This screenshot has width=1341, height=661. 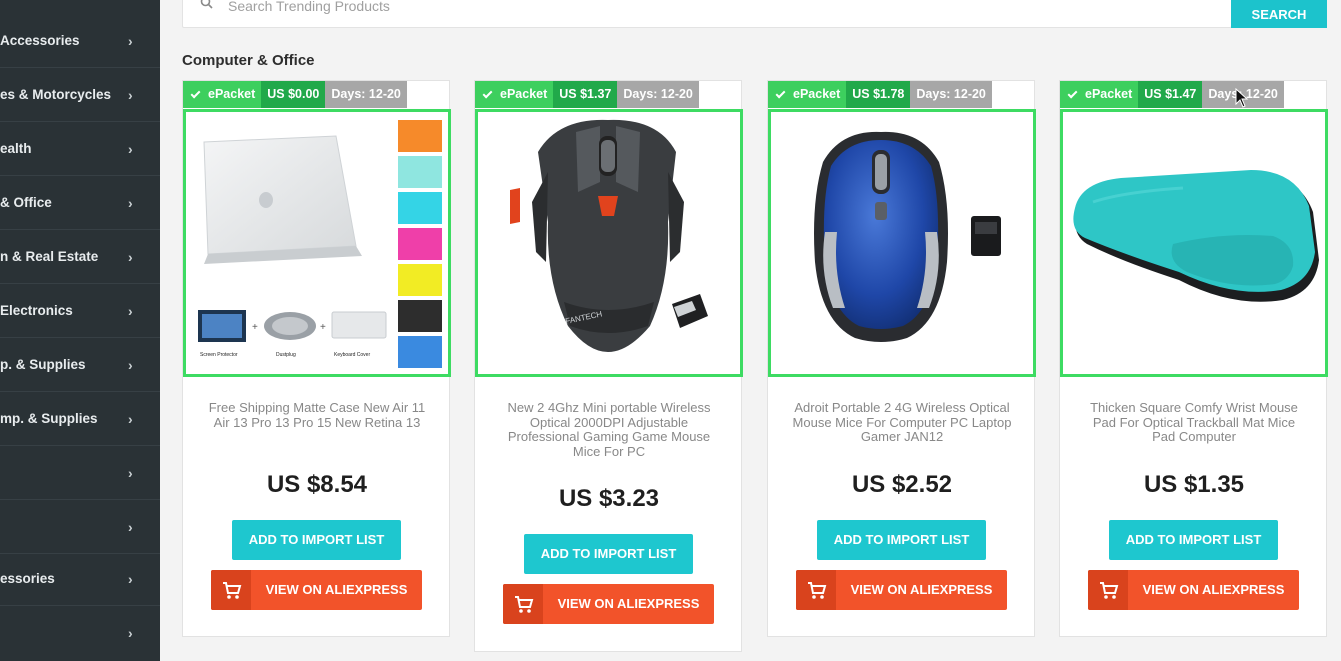 What do you see at coordinates (219, 355) in the screenshot?
I see `svg-text: Screen Protector` at bounding box center [219, 355].